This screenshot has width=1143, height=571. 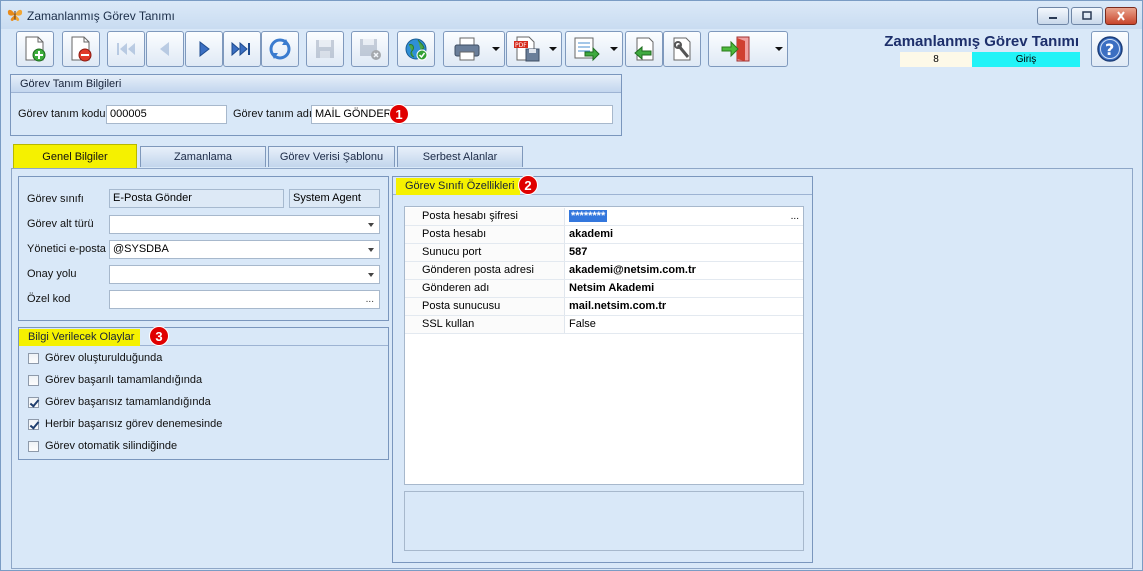 I want to click on event-task-created: Görev oluşturulduğunda, so click(x=95, y=358).